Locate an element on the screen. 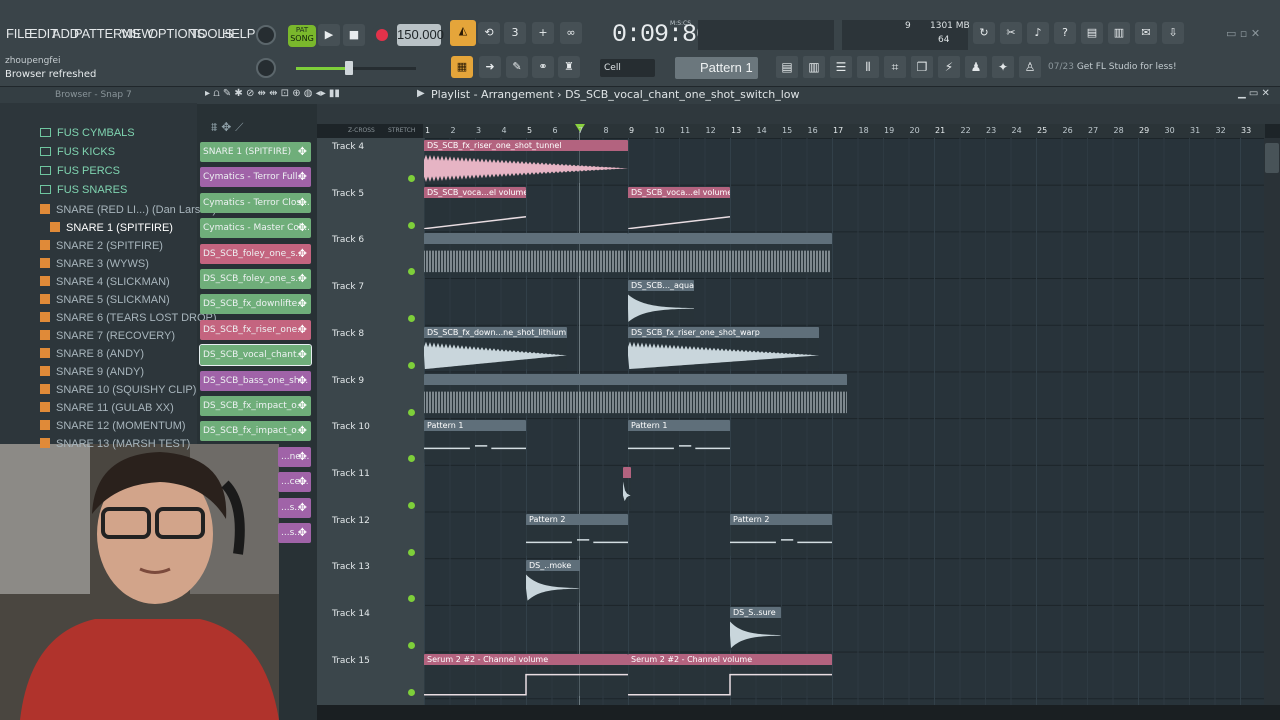  wait-input-icon: ⟲ is located at coordinates (489, 33).